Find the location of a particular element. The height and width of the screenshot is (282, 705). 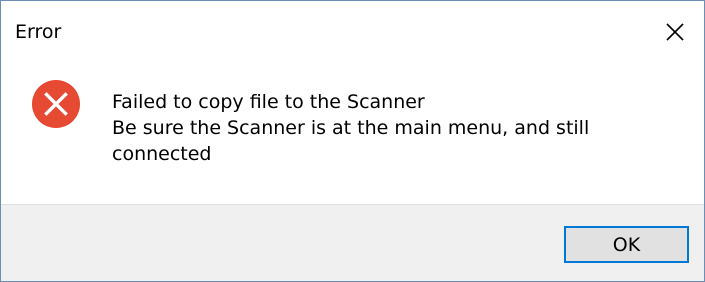

ok-button-label: OK is located at coordinates (626, 244).